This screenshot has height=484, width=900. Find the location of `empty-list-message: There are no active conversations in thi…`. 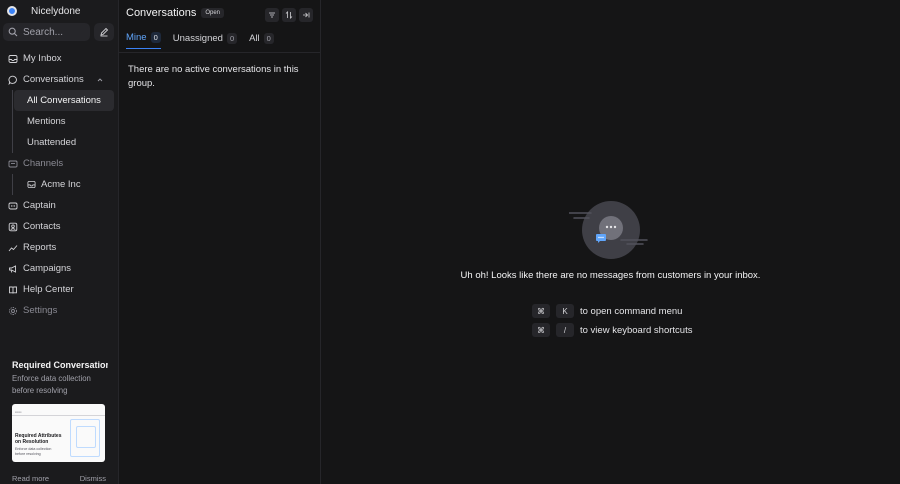

empty-list-message: There are no active conversations in thi… is located at coordinates (213, 76).